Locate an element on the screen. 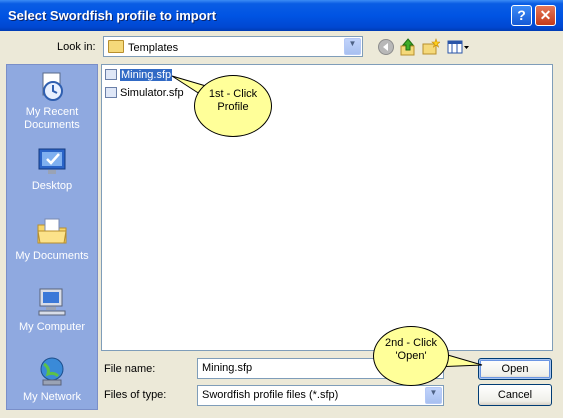 The height and width of the screenshot is (418, 563). files-of-type-value: Swordfish profile files (*.sfp) is located at coordinates (270, 395).